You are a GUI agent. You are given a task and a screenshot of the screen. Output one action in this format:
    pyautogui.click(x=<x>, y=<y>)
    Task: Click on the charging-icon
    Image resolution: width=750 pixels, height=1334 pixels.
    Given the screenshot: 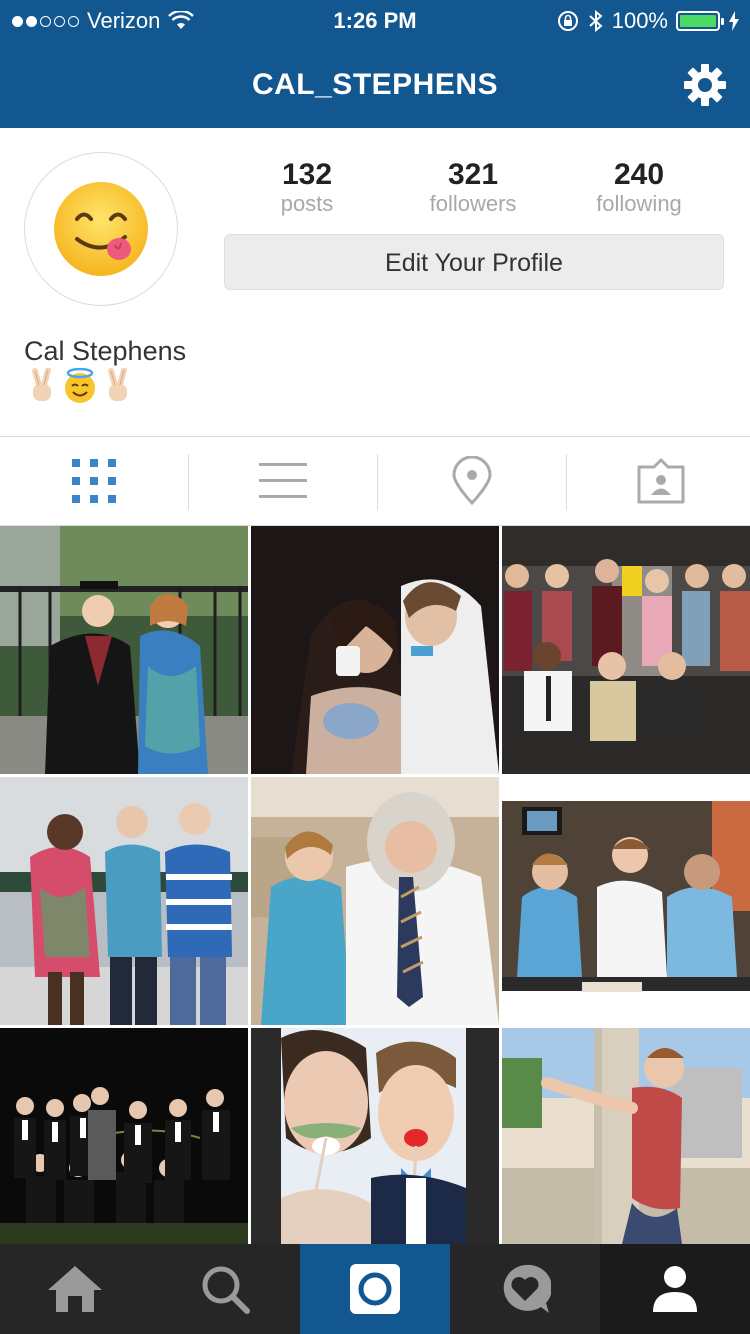 What is the action you would take?
    pyautogui.click(x=734, y=21)
    